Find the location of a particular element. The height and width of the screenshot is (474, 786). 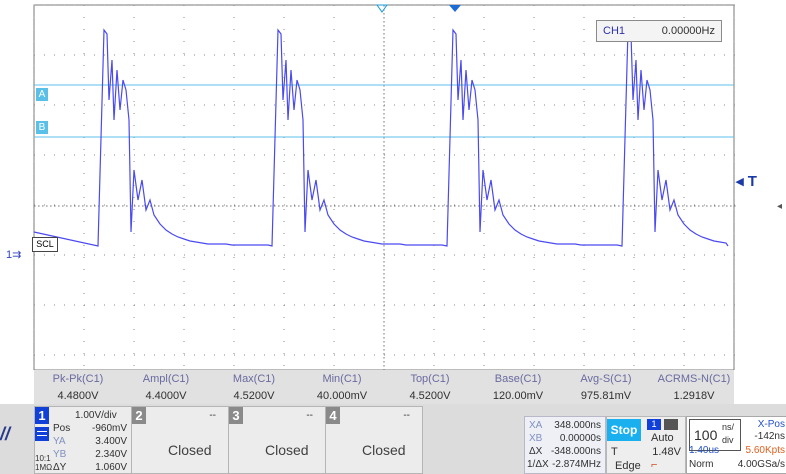

ch1-offset-marker: 1⇉ is located at coordinates (13, 254).